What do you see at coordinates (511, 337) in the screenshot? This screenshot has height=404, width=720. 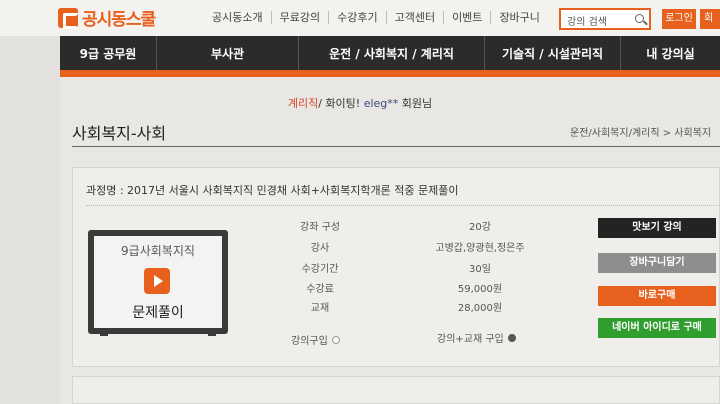 I see `radio-lecture-book` at bounding box center [511, 337].